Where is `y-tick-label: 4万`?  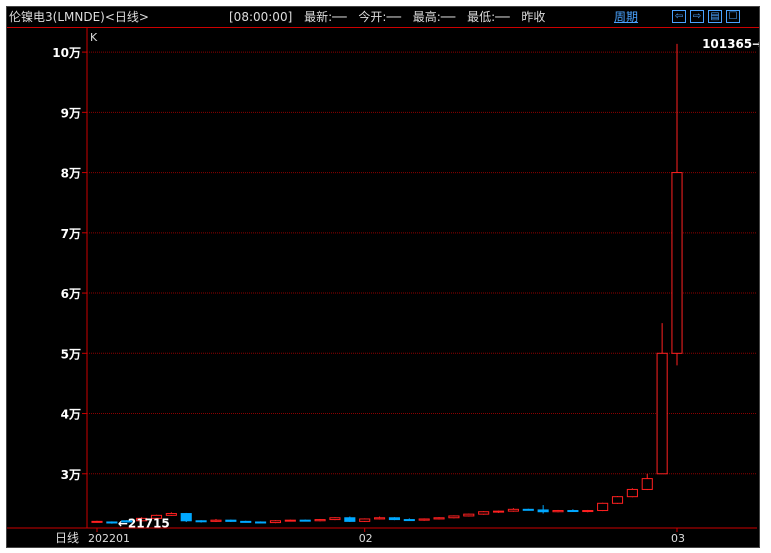
y-tick-label: 4万 is located at coordinates (71, 415).